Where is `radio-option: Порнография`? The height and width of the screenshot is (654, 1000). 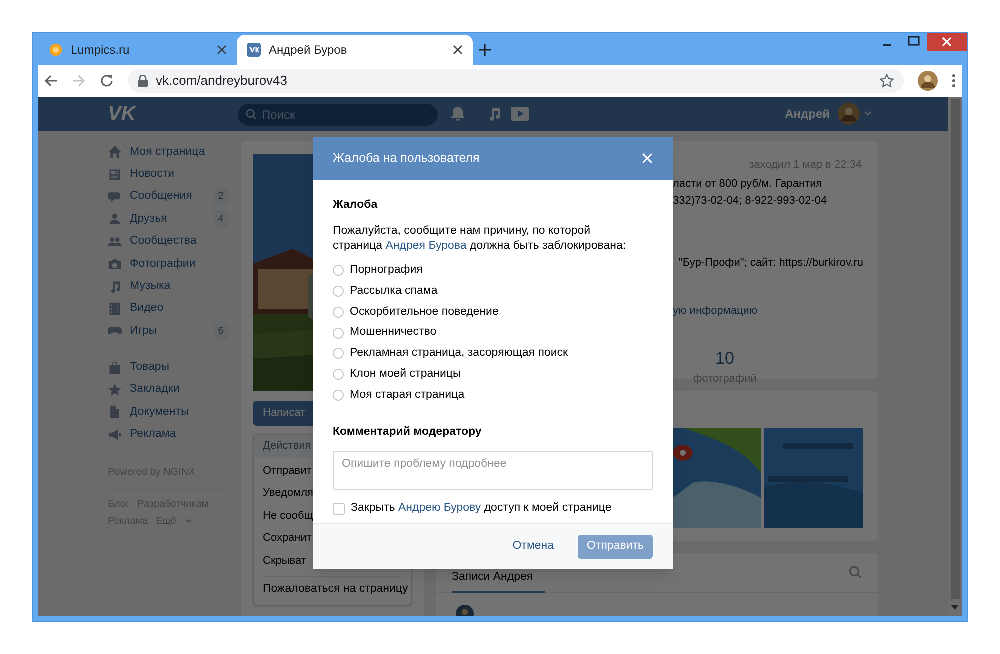
radio-option: Порнография is located at coordinates (493, 271).